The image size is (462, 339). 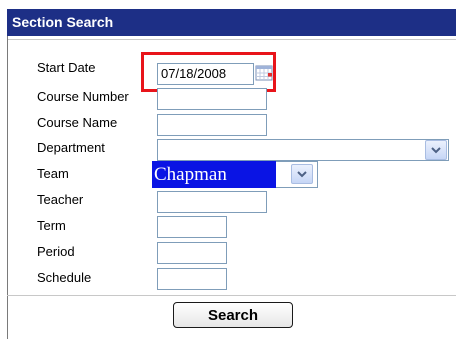 What do you see at coordinates (208, 72) in the screenshot?
I see `start-date-highlight-box` at bounding box center [208, 72].